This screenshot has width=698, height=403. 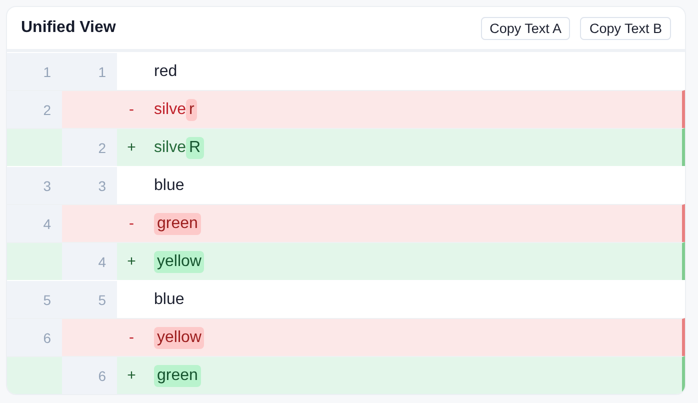 What do you see at coordinates (525, 28) in the screenshot?
I see `copy-button: Copy Text A` at bounding box center [525, 28].